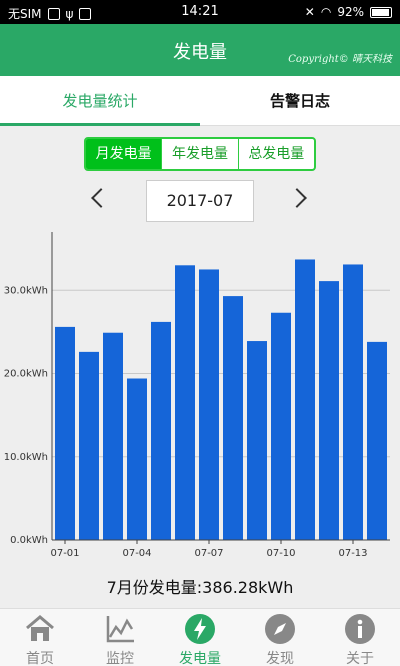  I want to click on lightning-icon, so click(200, 629).